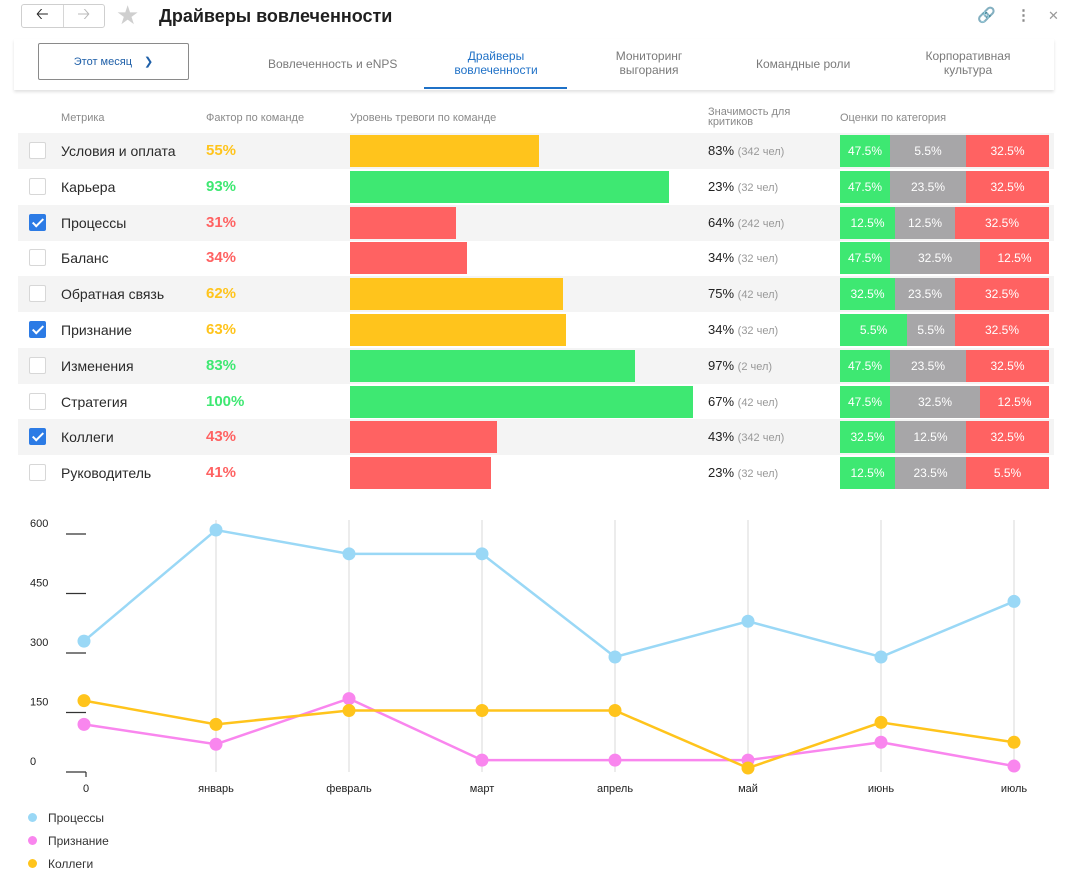 The image size is (1080, 874). What do you see at coordinates (748, 789) in the screenshot?
I see `x-tick-label: май` at bounding box center [748, 789].